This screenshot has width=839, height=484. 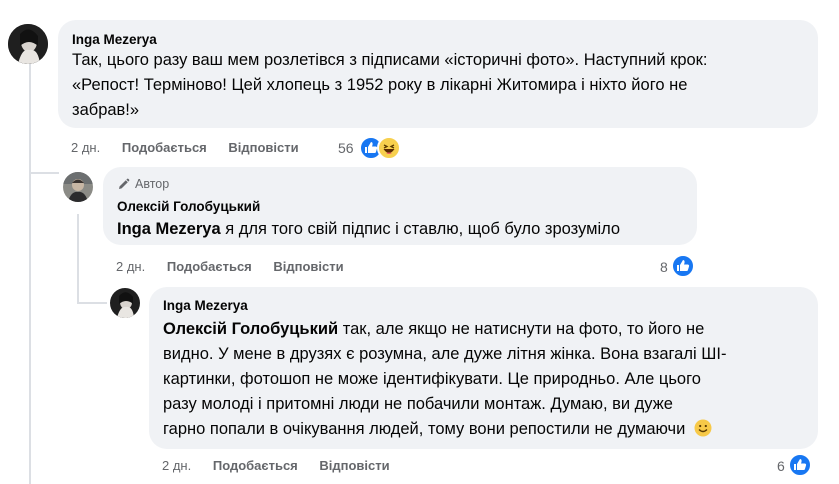 I want to click on smile-emoji-icon, so click(x=703, y=432).